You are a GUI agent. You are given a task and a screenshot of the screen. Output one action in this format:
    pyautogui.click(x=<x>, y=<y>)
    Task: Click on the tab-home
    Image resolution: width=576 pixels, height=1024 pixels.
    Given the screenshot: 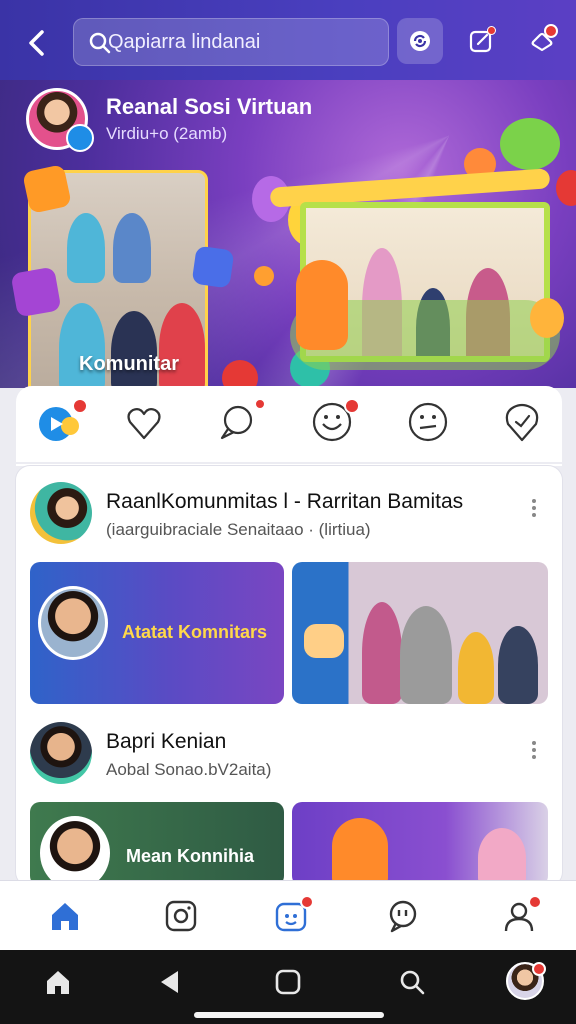 What is the action you would take?
    pyautogui.click(x=64, y=915)
    